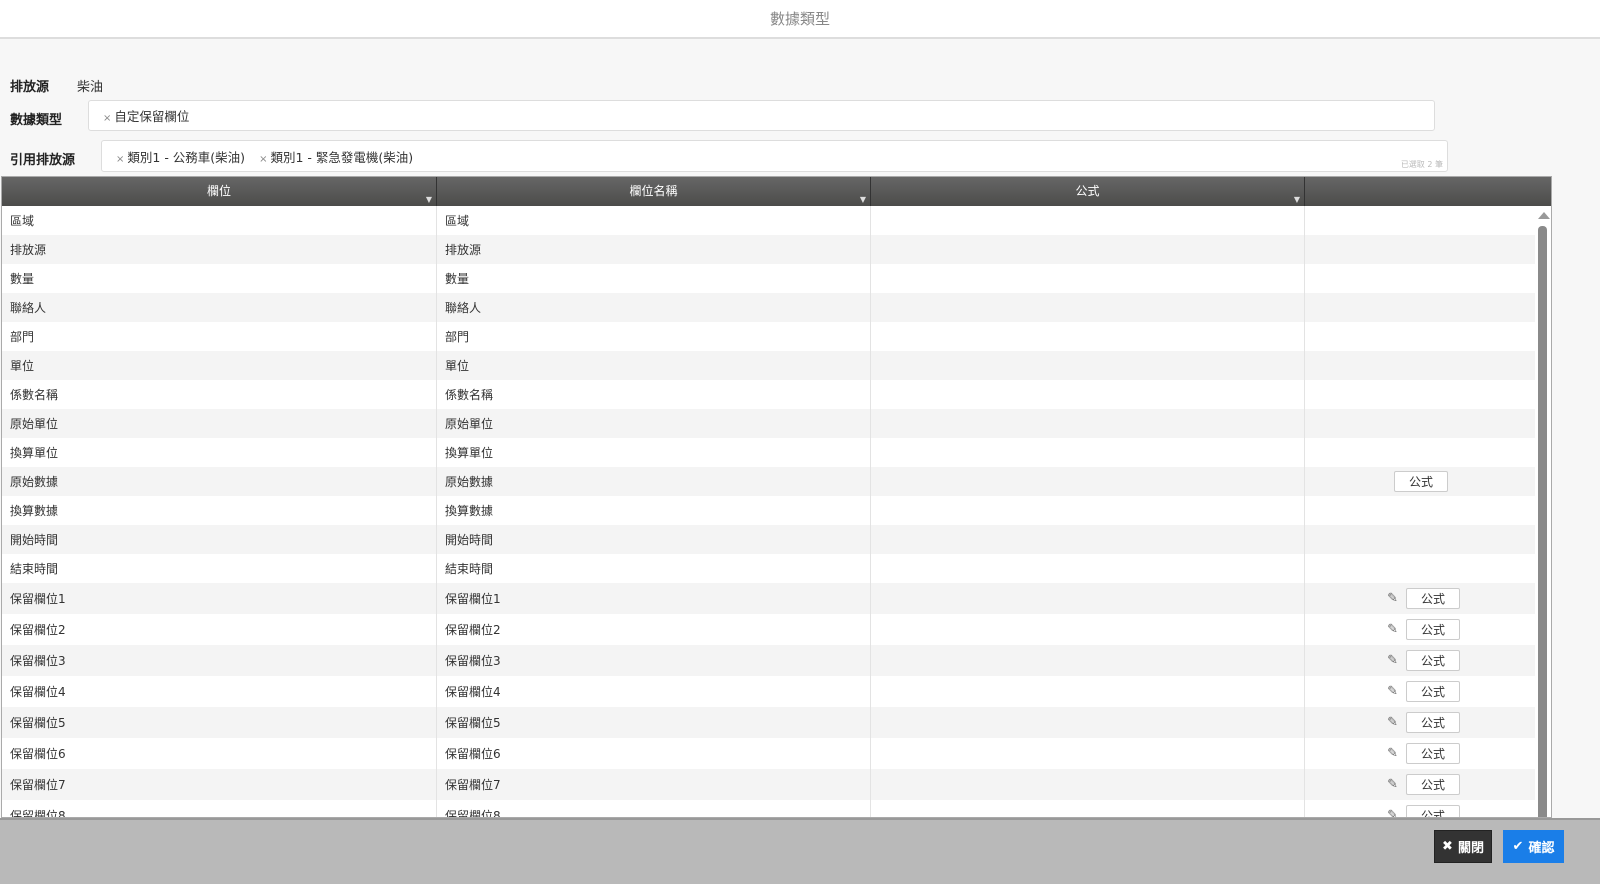  I want to click on table-row: 保留欄位3 保留欄位3 ✎ 公式, so click(769, 660).